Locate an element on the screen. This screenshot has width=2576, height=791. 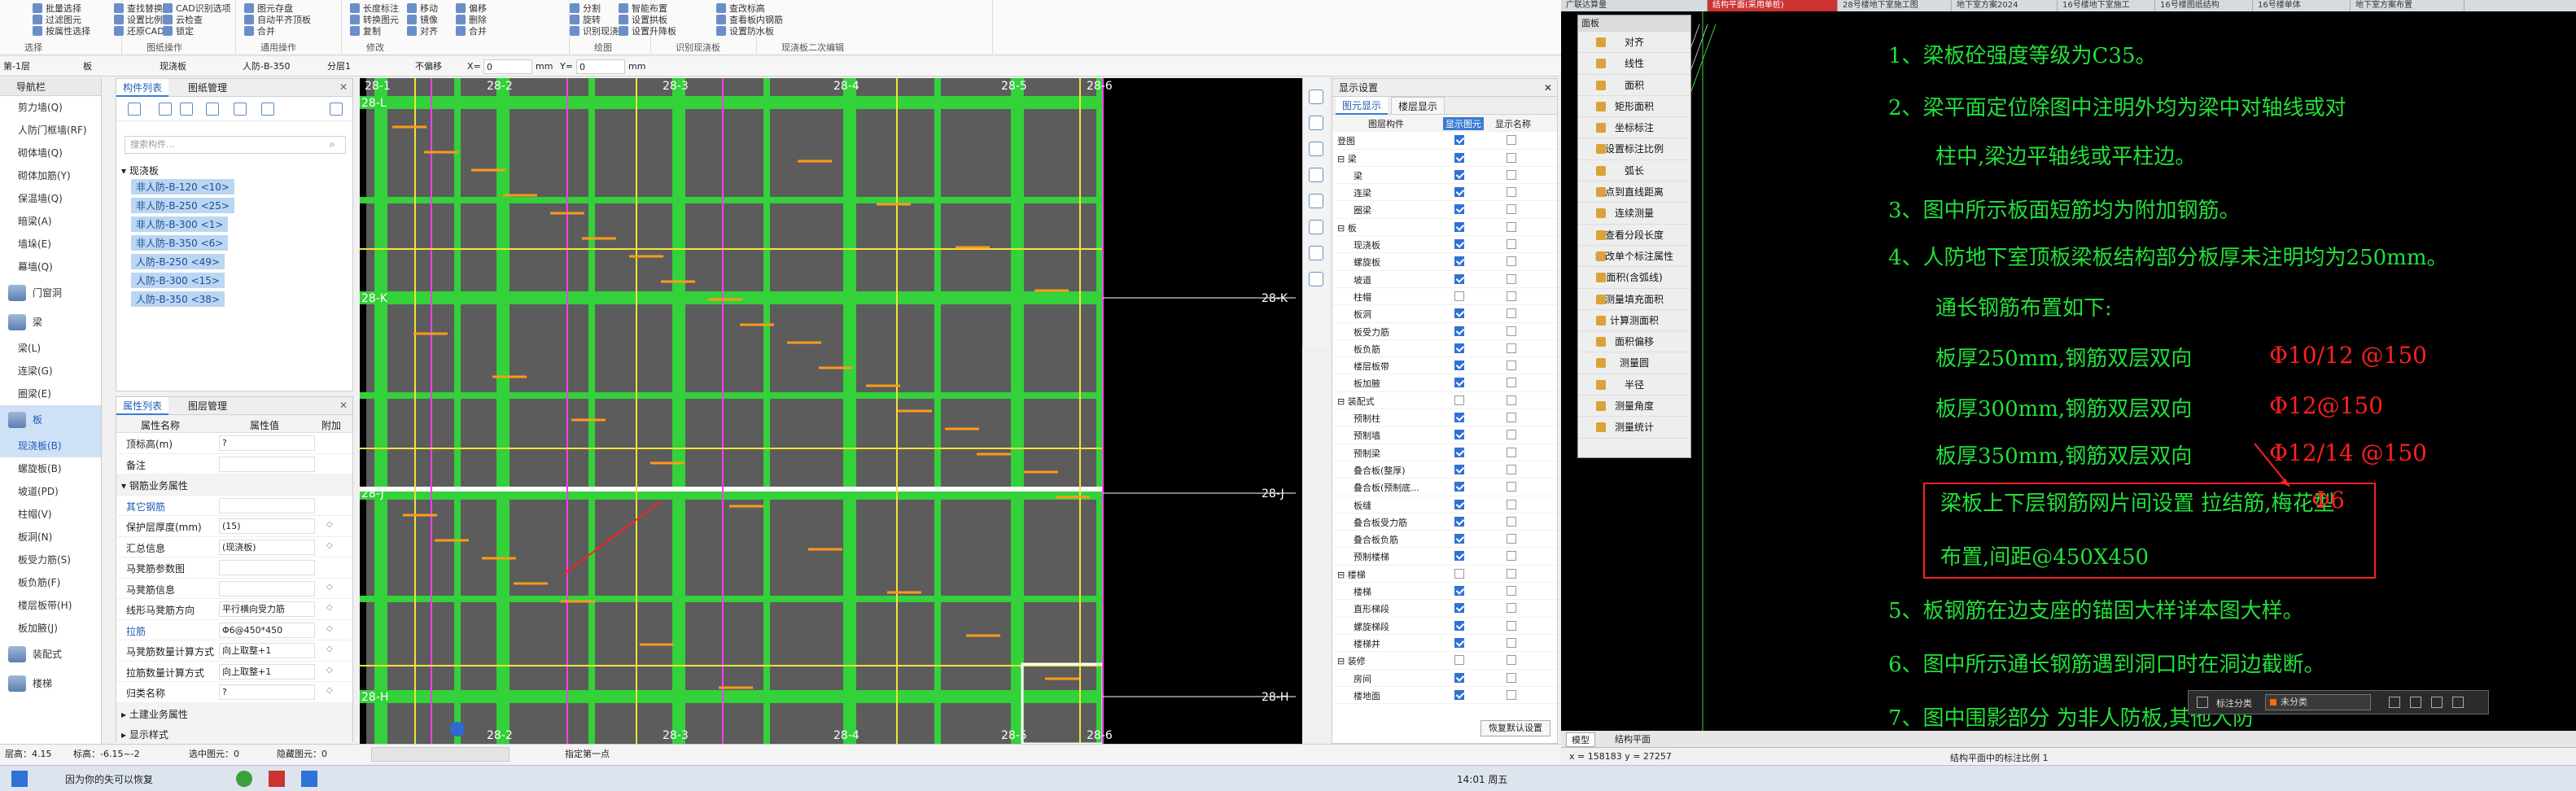
nav-item: 暗梁(A) is located at coordinates (50, 221).